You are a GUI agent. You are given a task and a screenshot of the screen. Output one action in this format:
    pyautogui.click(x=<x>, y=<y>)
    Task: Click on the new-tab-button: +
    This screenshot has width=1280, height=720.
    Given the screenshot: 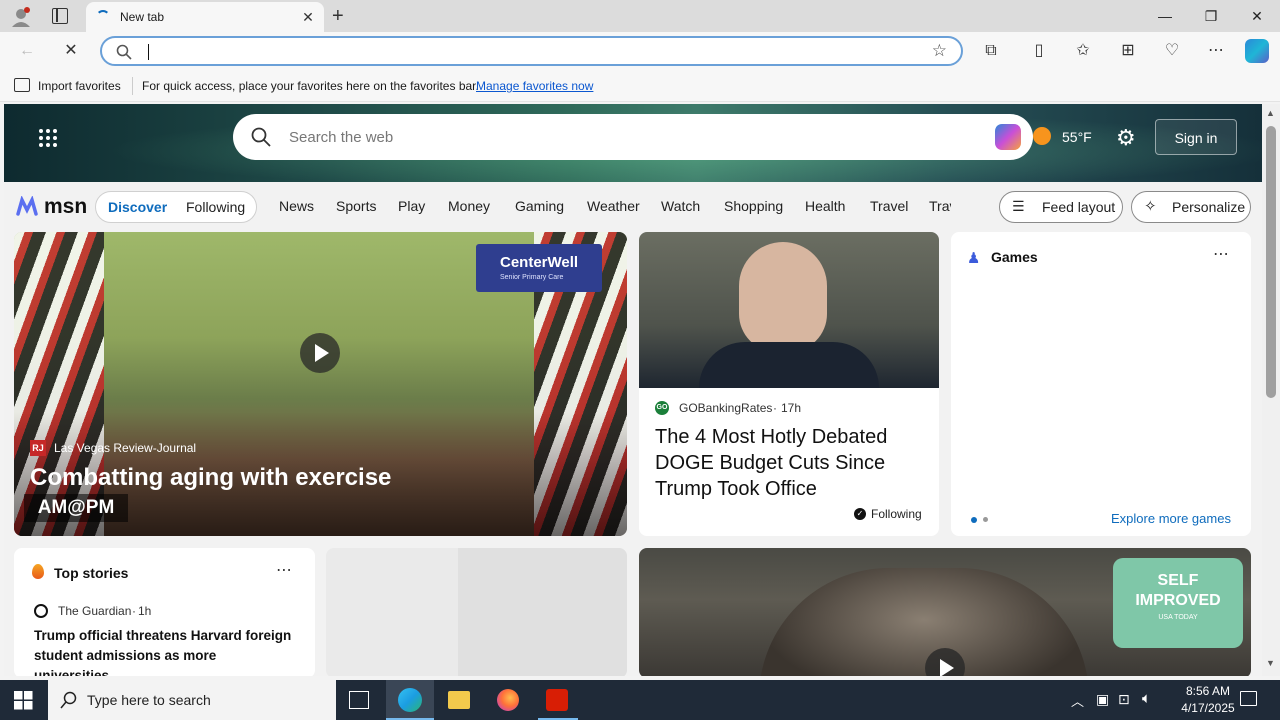 What is the action you would take?
    pyautogui.click(x=338, y=16)
    